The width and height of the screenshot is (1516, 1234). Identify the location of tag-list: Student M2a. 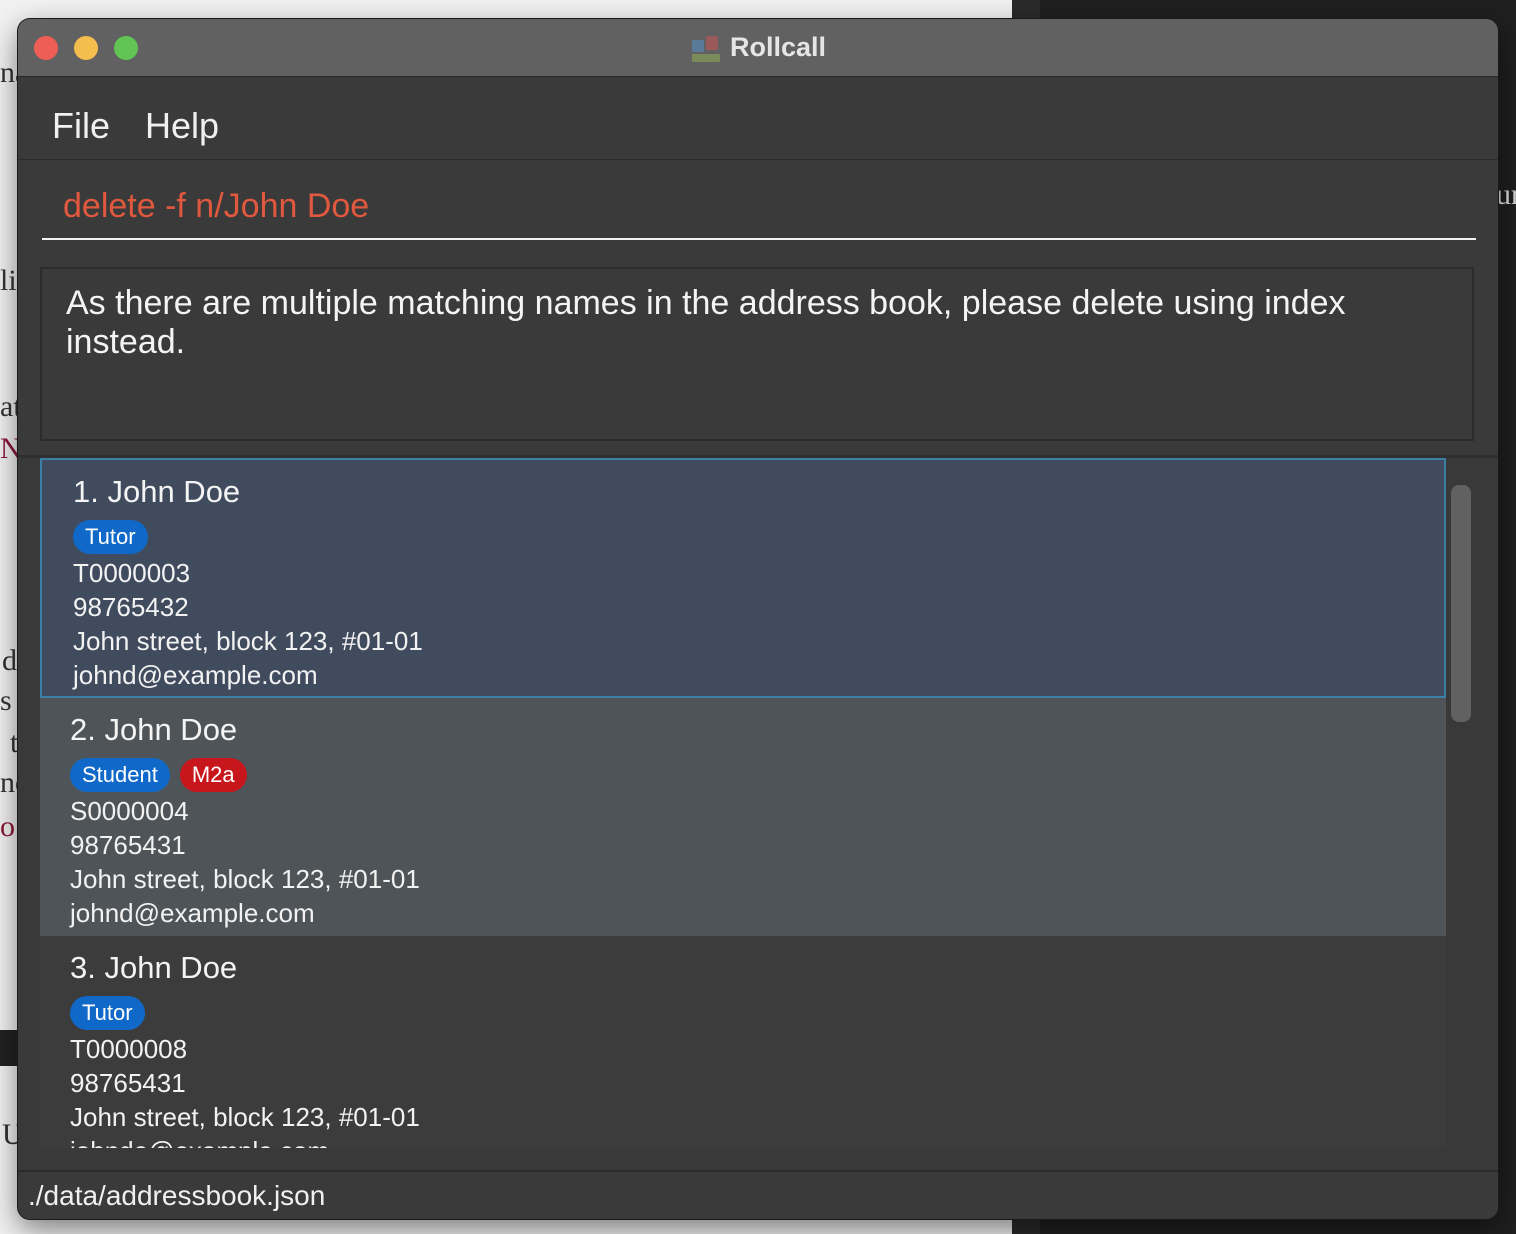
(758, 775).